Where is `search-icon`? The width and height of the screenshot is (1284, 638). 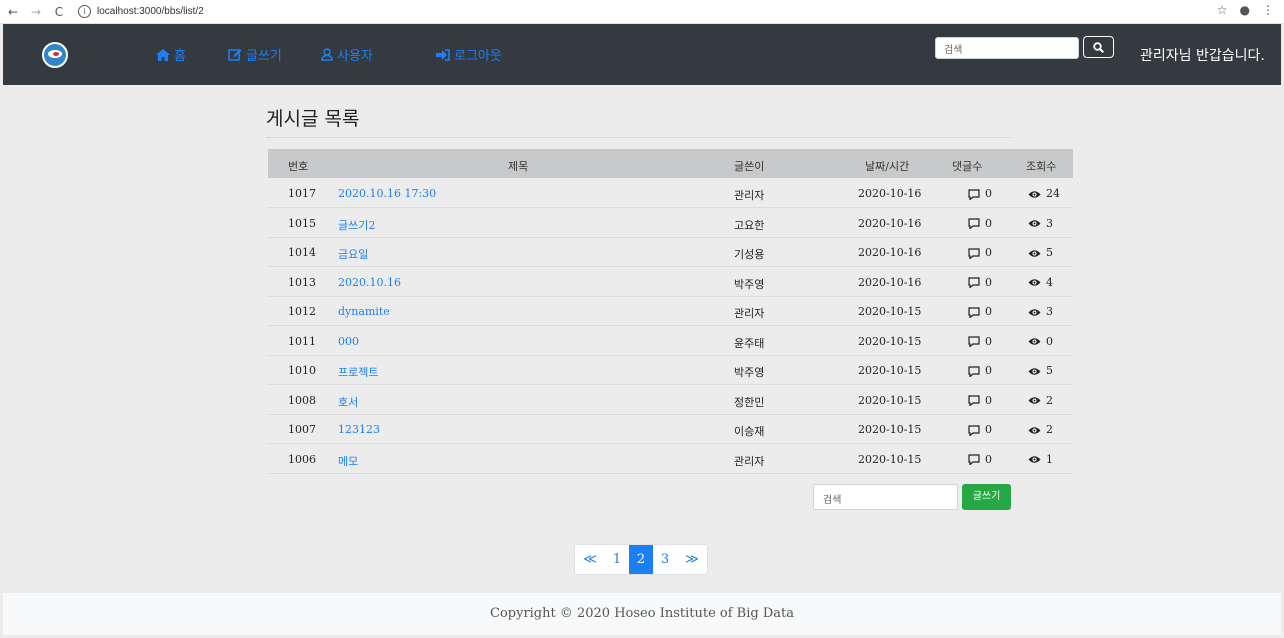 search-icon is located at coordinates (1098, 47).